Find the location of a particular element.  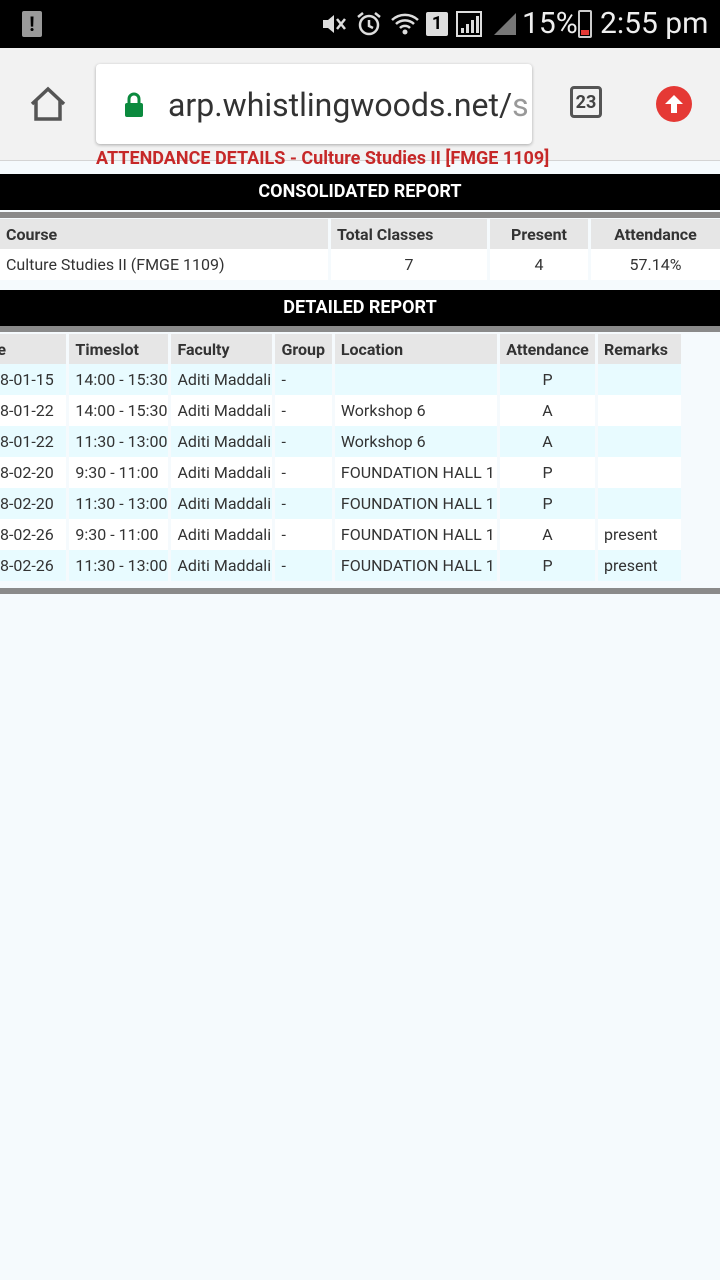

battery-icon is located at coordinates (585, 24).